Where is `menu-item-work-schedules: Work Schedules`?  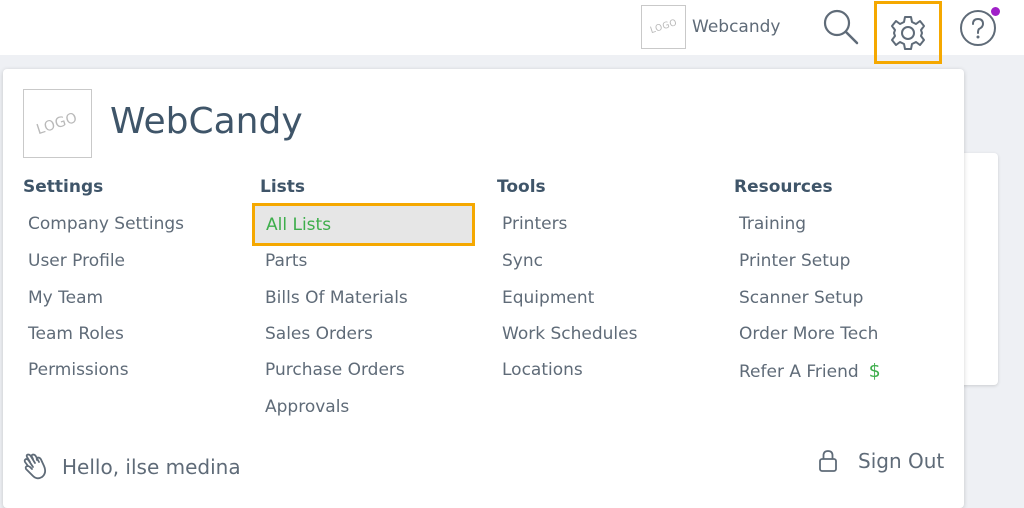 menu-item-work-schedules: Work Schedules is located at coordinates (569, 334).